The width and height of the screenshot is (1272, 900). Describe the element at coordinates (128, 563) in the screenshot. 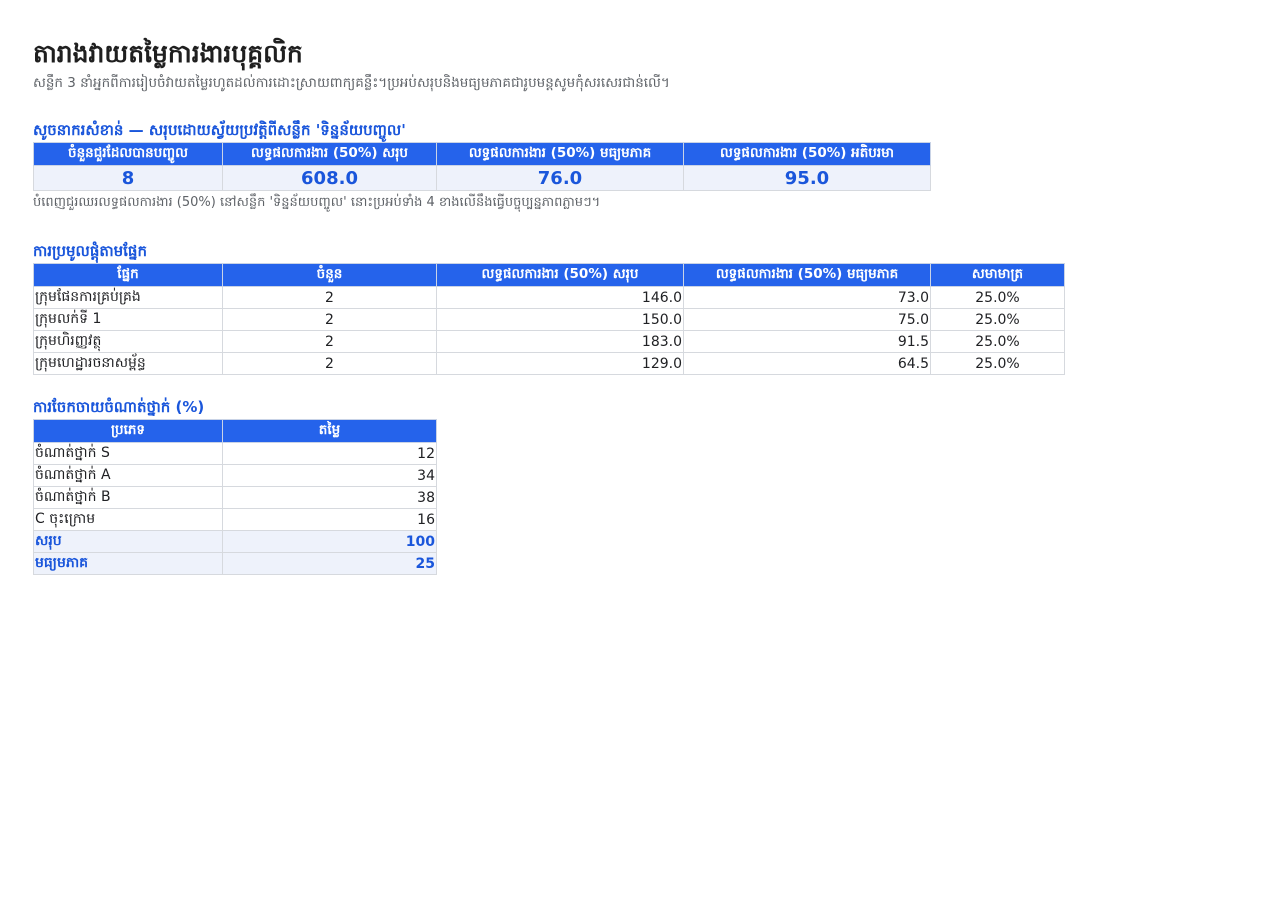

I see `summary-label-average: មធ្យមភាគ` at that location.